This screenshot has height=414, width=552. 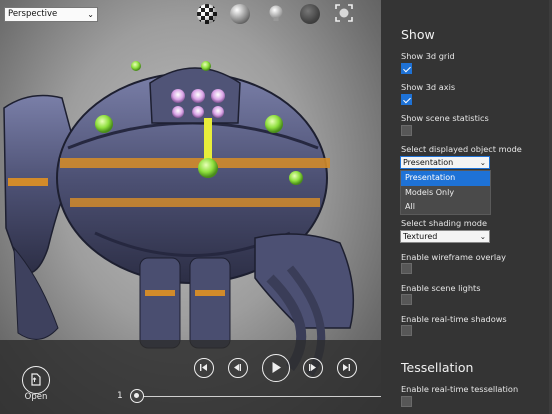 I want to click on light-bulb-icon, so click(x=276, y=14).